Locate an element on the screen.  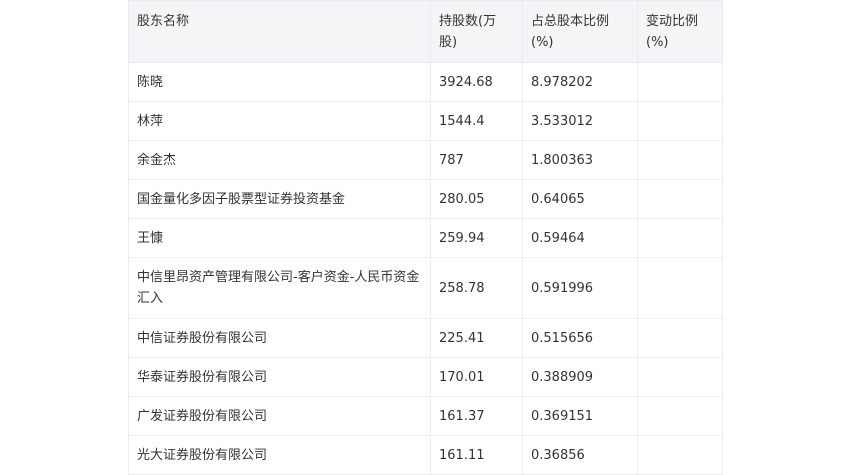
table-row: 华泰证券股份有限公司 170.01 0.388909 is located at coordinates (425, 377).